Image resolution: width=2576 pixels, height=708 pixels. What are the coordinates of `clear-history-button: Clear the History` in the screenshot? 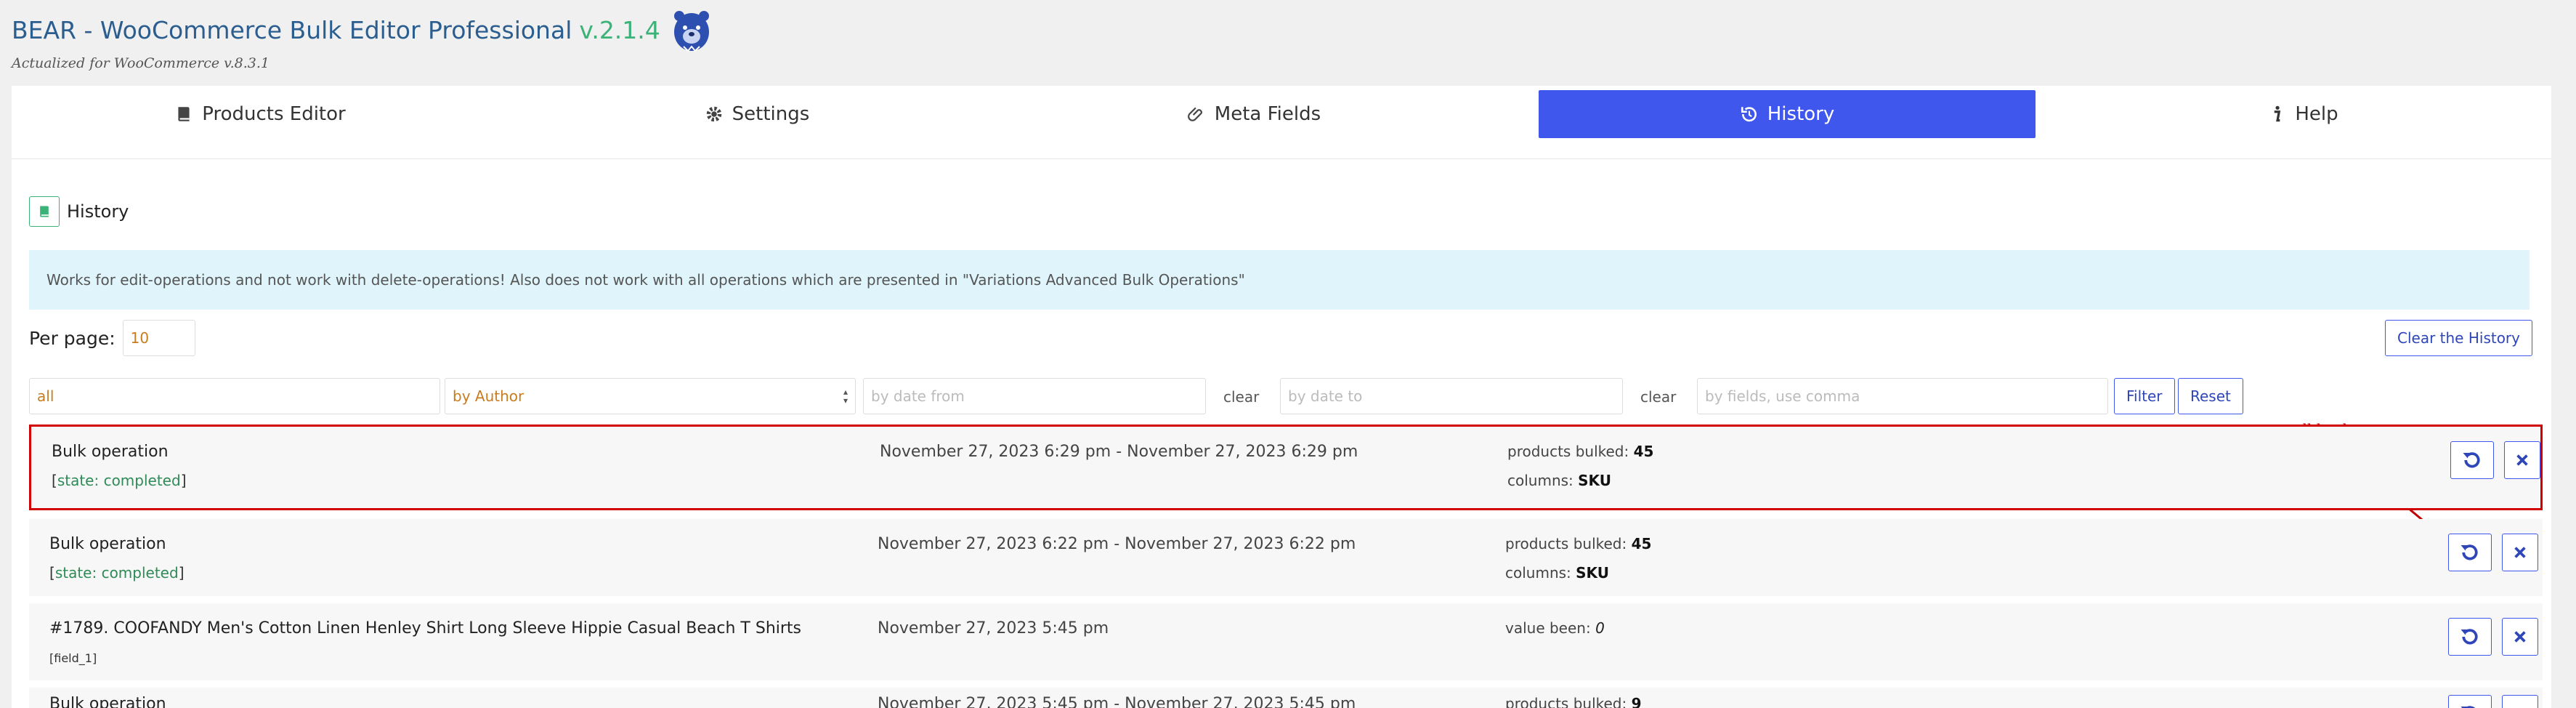 It's located at (2458, 338).